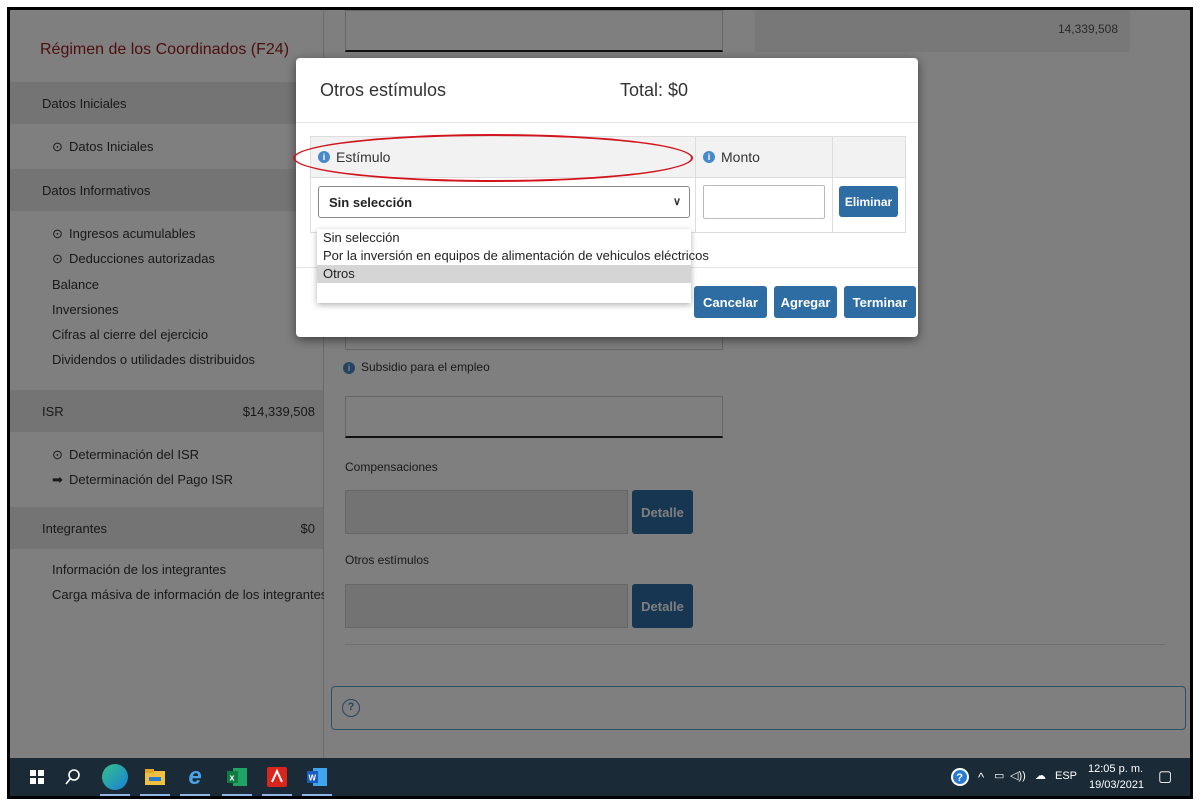  What do you see at coordinates (868, 201) in the screenshot?
I see `eliminar-button: Eliminar` at bounding box center [868, 201].